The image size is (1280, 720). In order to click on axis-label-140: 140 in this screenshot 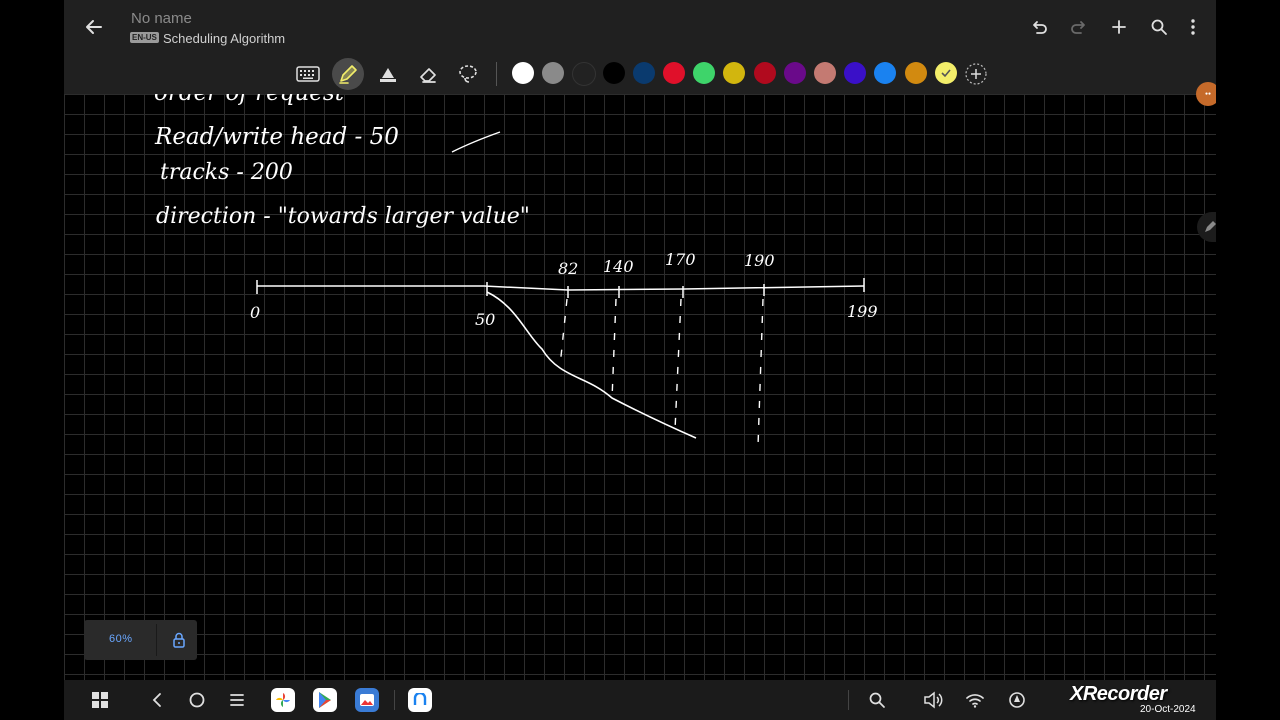, I will do `click(618, 266)`.